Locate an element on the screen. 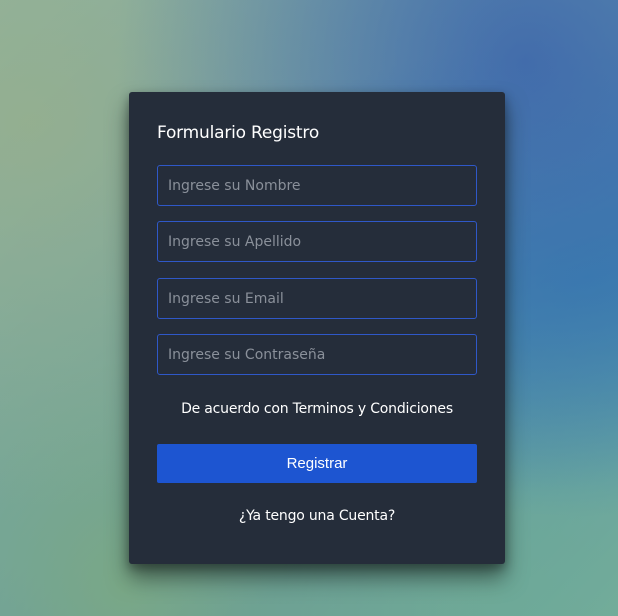 The height and width of the screenshot is (616, 618). password-input is located at coordinates (317, 354).